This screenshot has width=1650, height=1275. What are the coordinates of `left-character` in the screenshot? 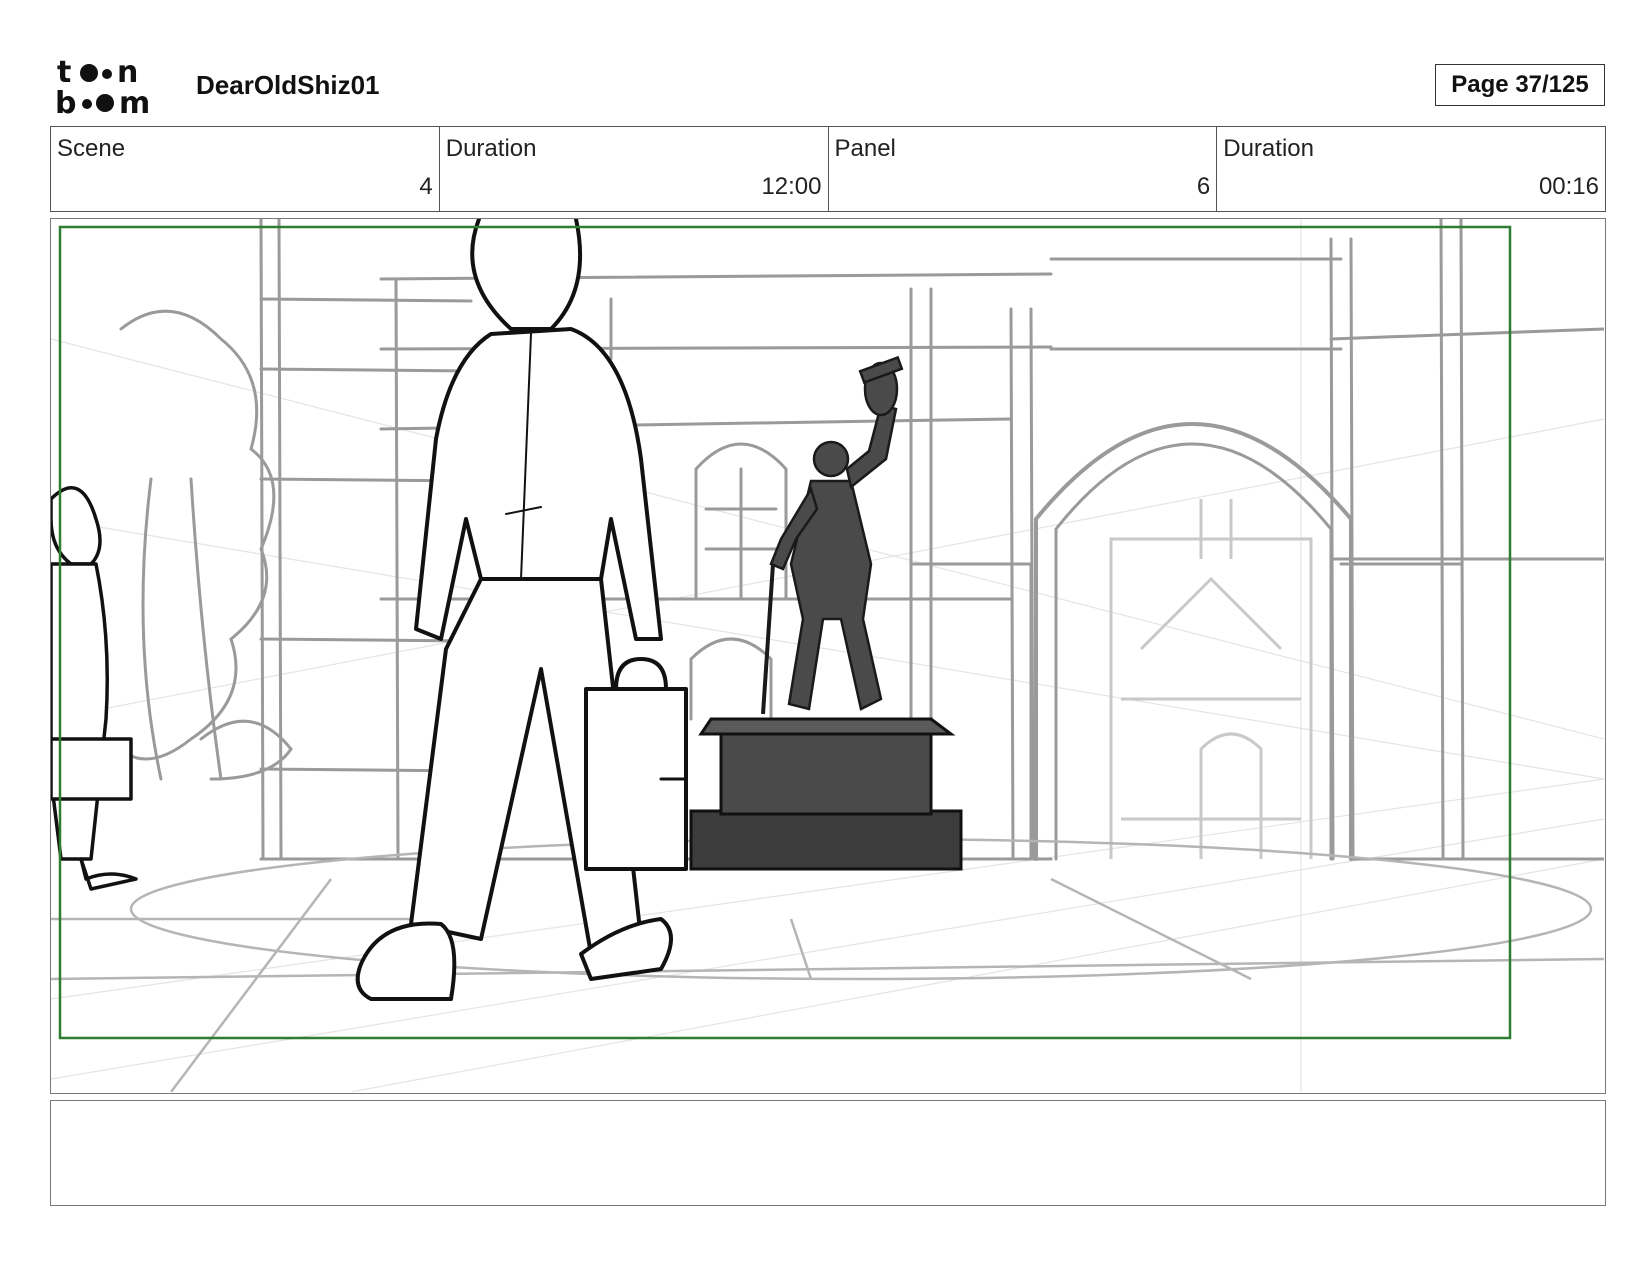 It's located at (94, 688).